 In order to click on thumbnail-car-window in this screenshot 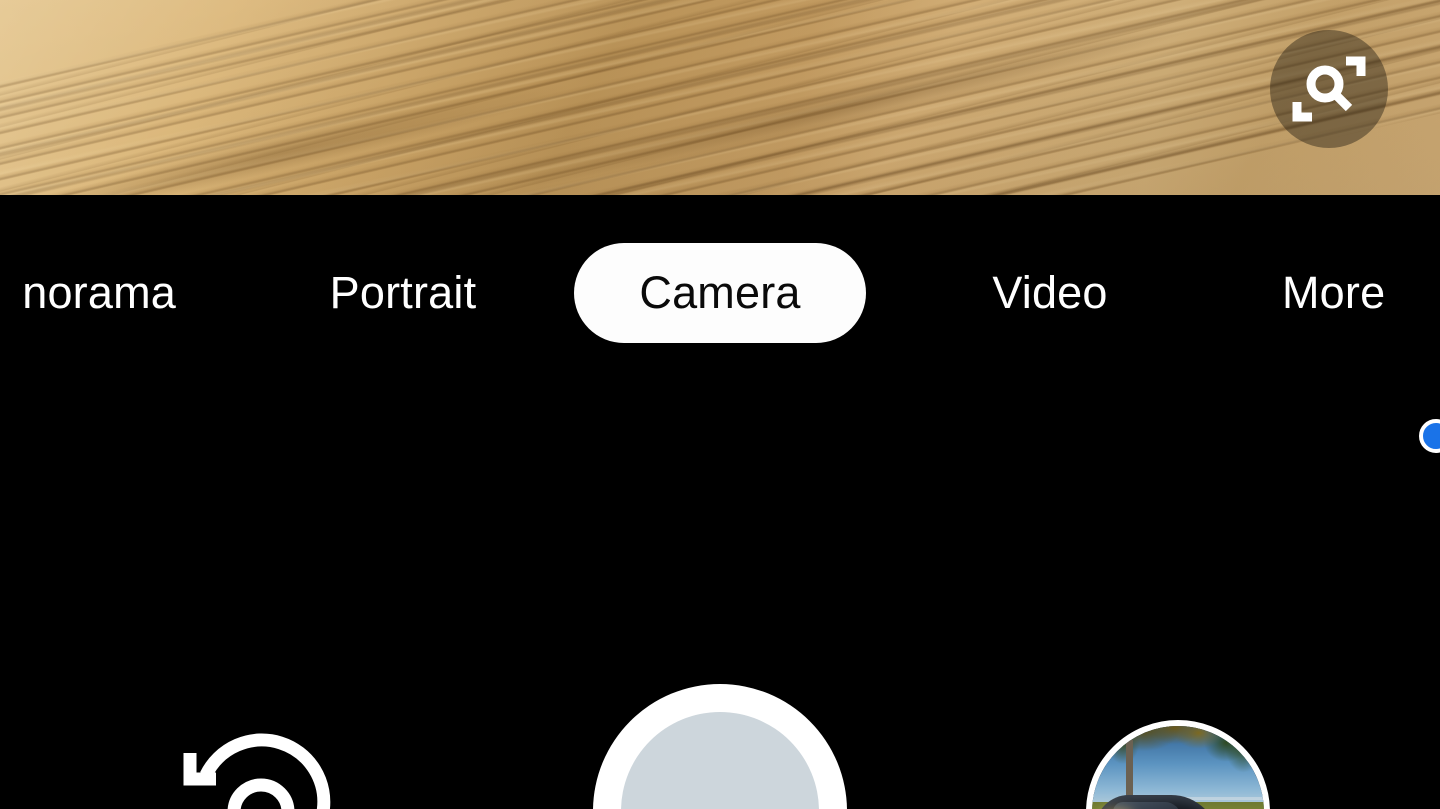, I will do `click(1147, 805)`.